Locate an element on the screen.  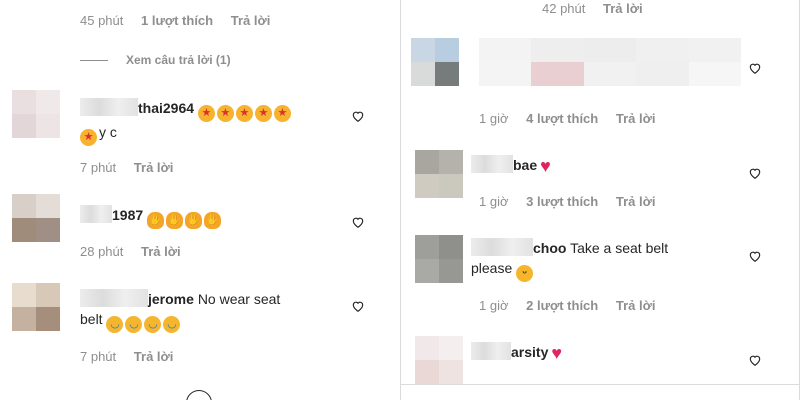
likes-count-link: 4 lượt thích is located at coordinates (562, 118).